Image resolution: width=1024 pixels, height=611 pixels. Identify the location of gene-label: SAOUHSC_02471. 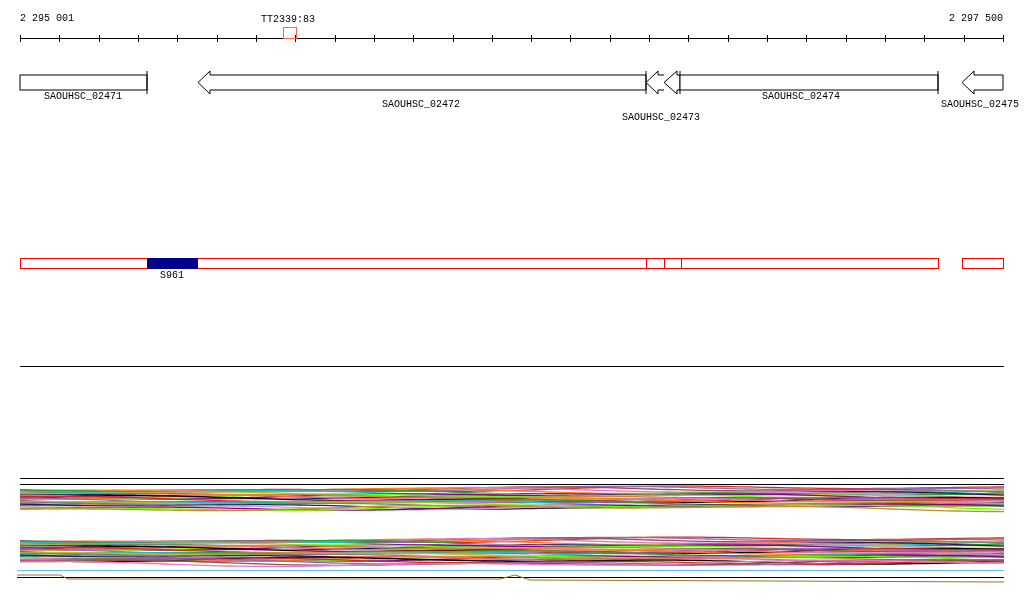
(83, 97).